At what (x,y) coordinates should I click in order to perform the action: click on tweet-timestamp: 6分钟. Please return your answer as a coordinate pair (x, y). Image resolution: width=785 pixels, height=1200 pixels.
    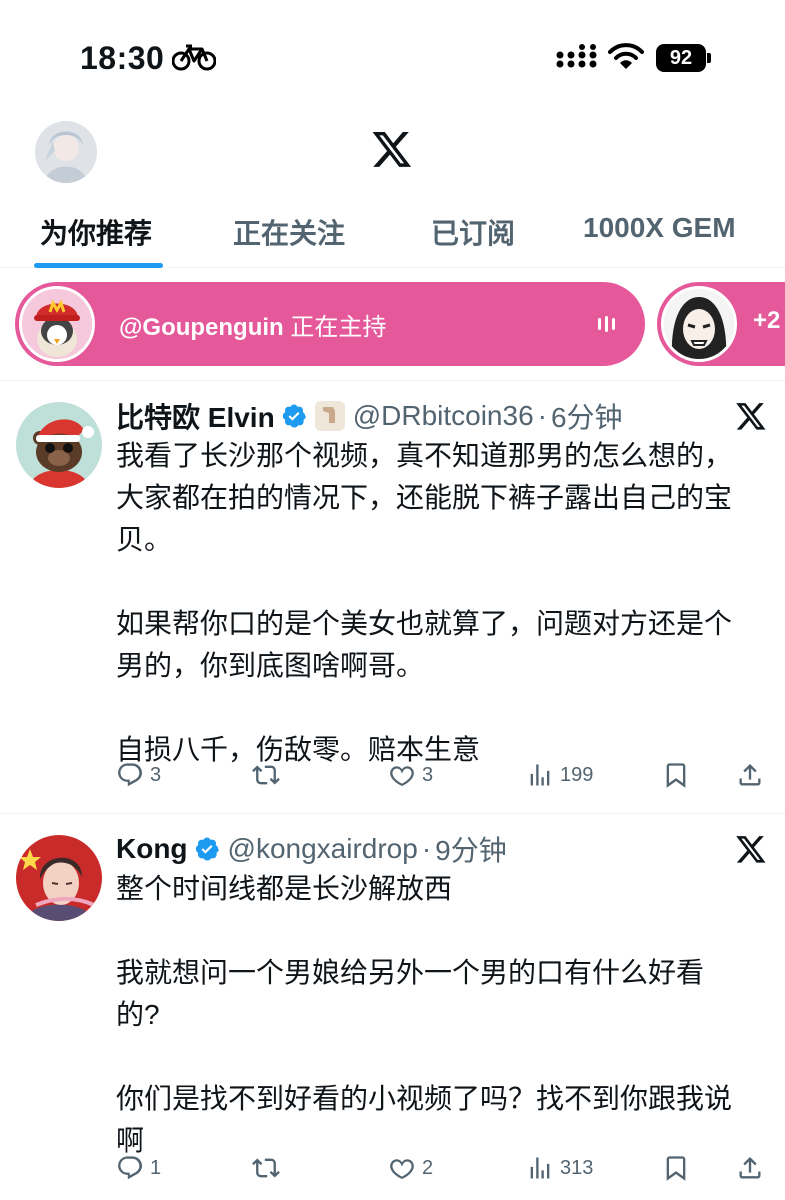
    Looking at the image, I should click on (586, 417).